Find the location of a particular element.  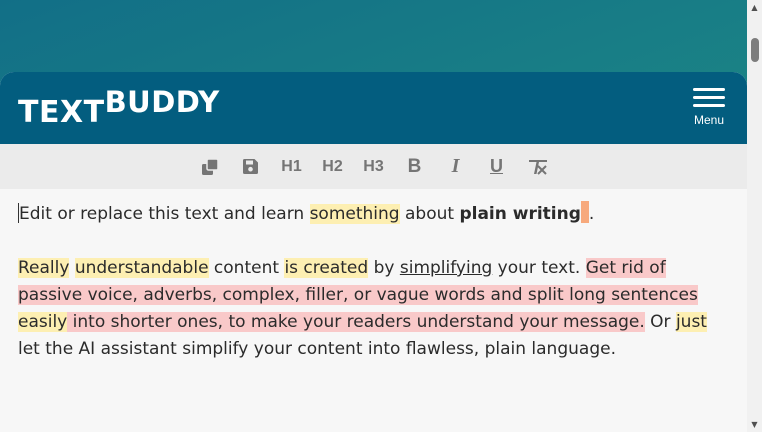

logo-buddy: BUDDY is located at coordinates (162, 102).